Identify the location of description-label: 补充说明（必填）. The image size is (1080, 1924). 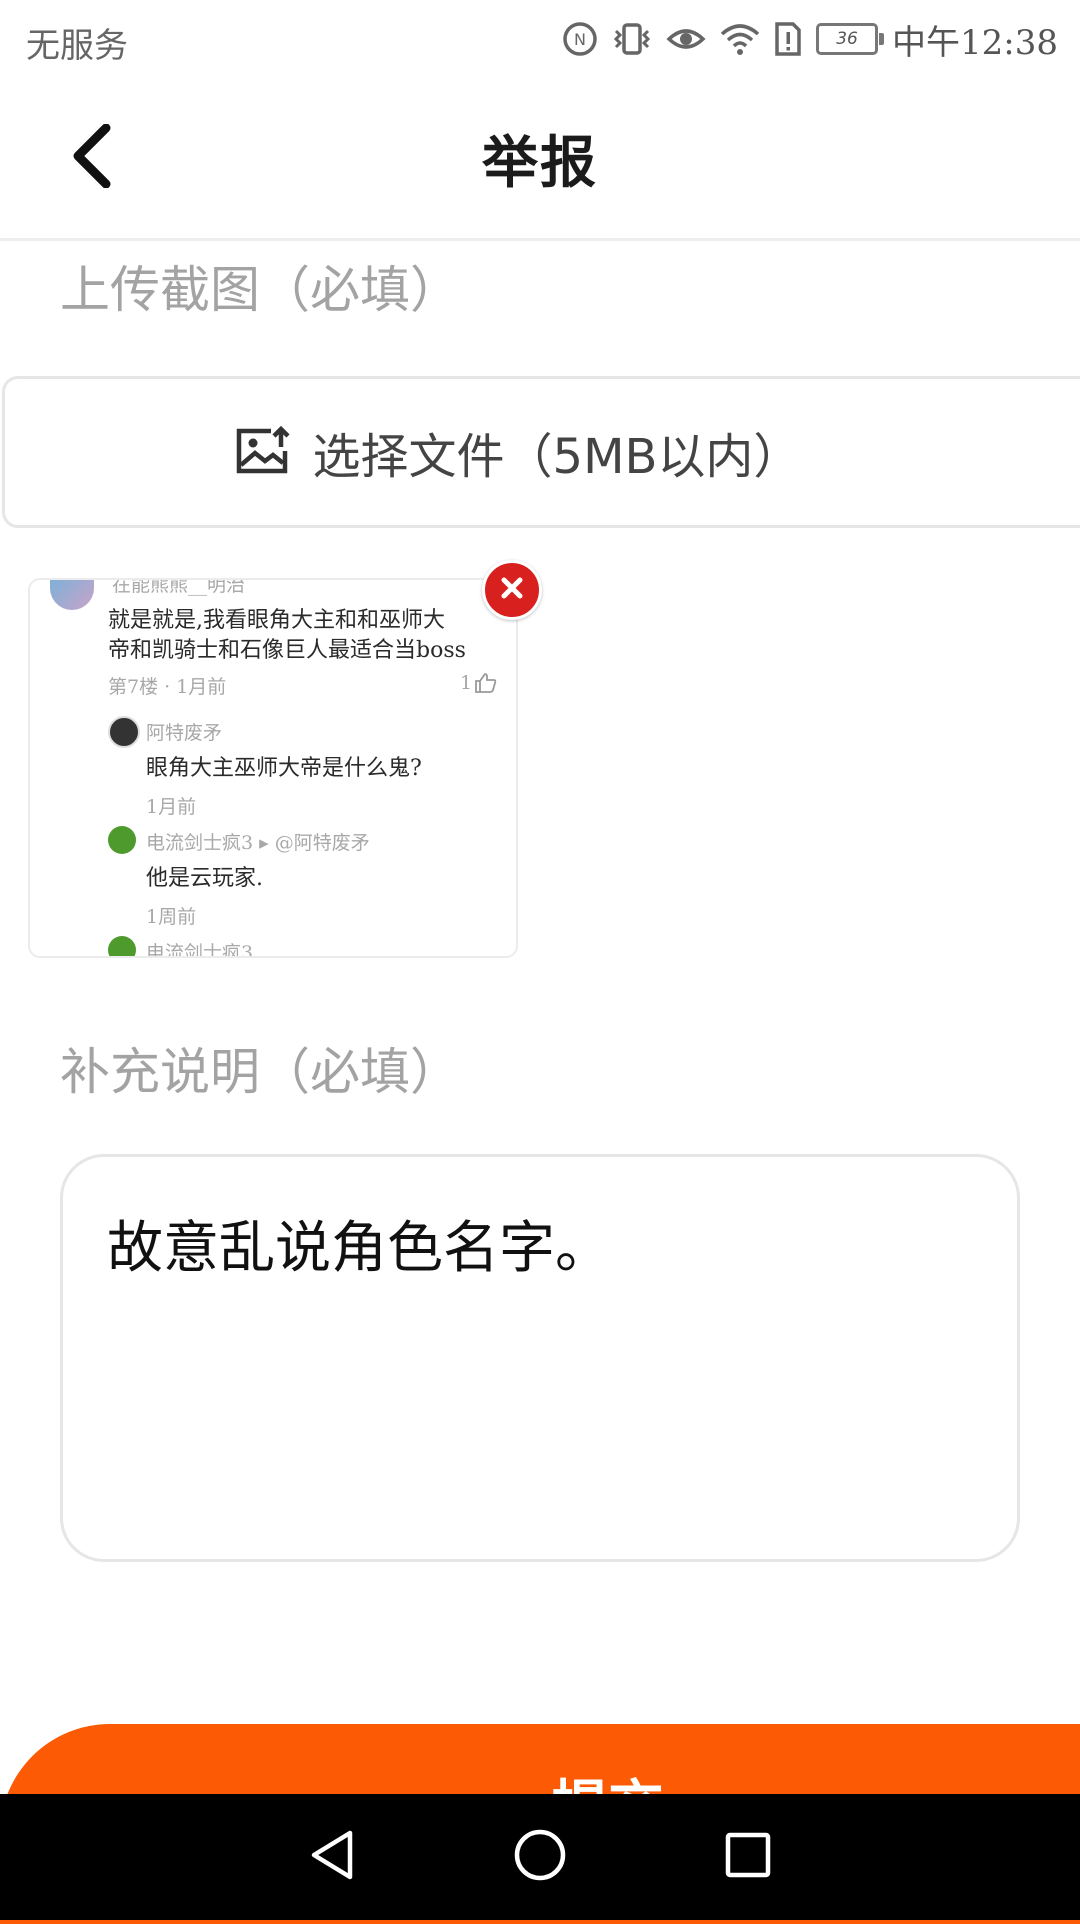
(260, 1072).